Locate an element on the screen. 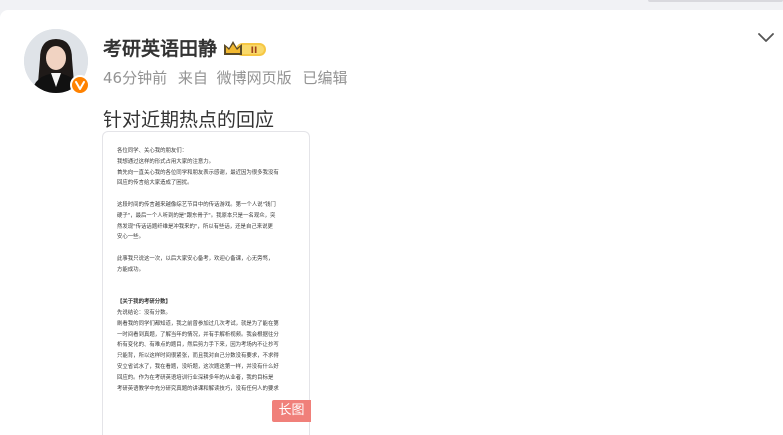 The width and height of the screenshot is (783, 435). doc-line: 首先向一直关心我的各位同学和朋友表示感谢，最近因为很多我没有 is located at coordinates (198, 172).